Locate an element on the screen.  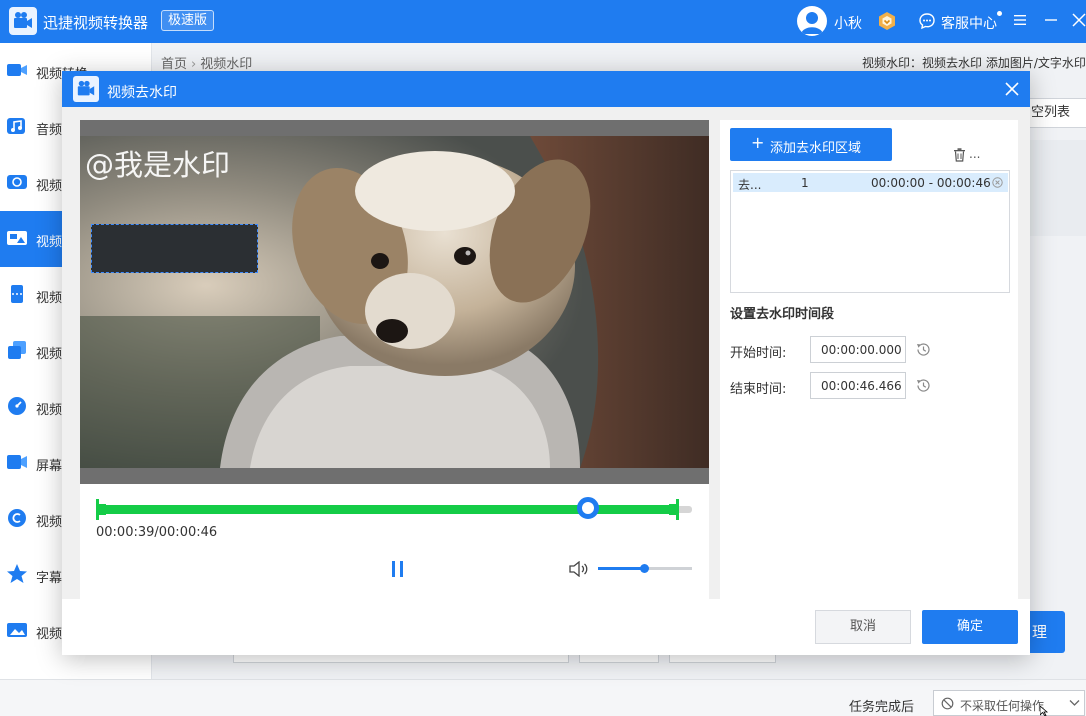
time-readout: 00:00:39/00:00:46 is located at coordinates (157, 532).